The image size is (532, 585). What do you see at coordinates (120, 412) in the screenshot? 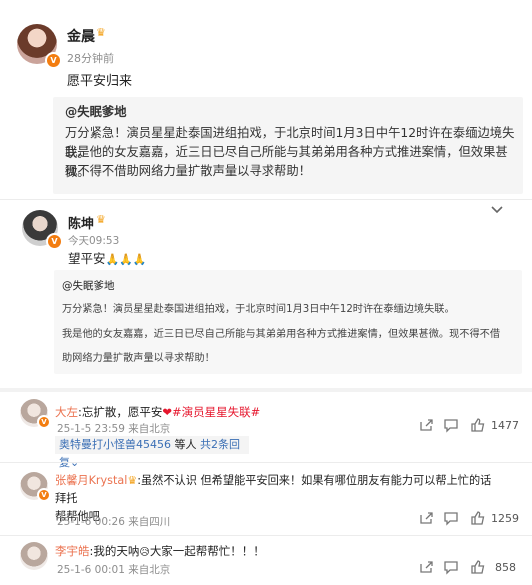
I see `comment-body: :忘扩散，愿平安` at bounding box center [120, 412].